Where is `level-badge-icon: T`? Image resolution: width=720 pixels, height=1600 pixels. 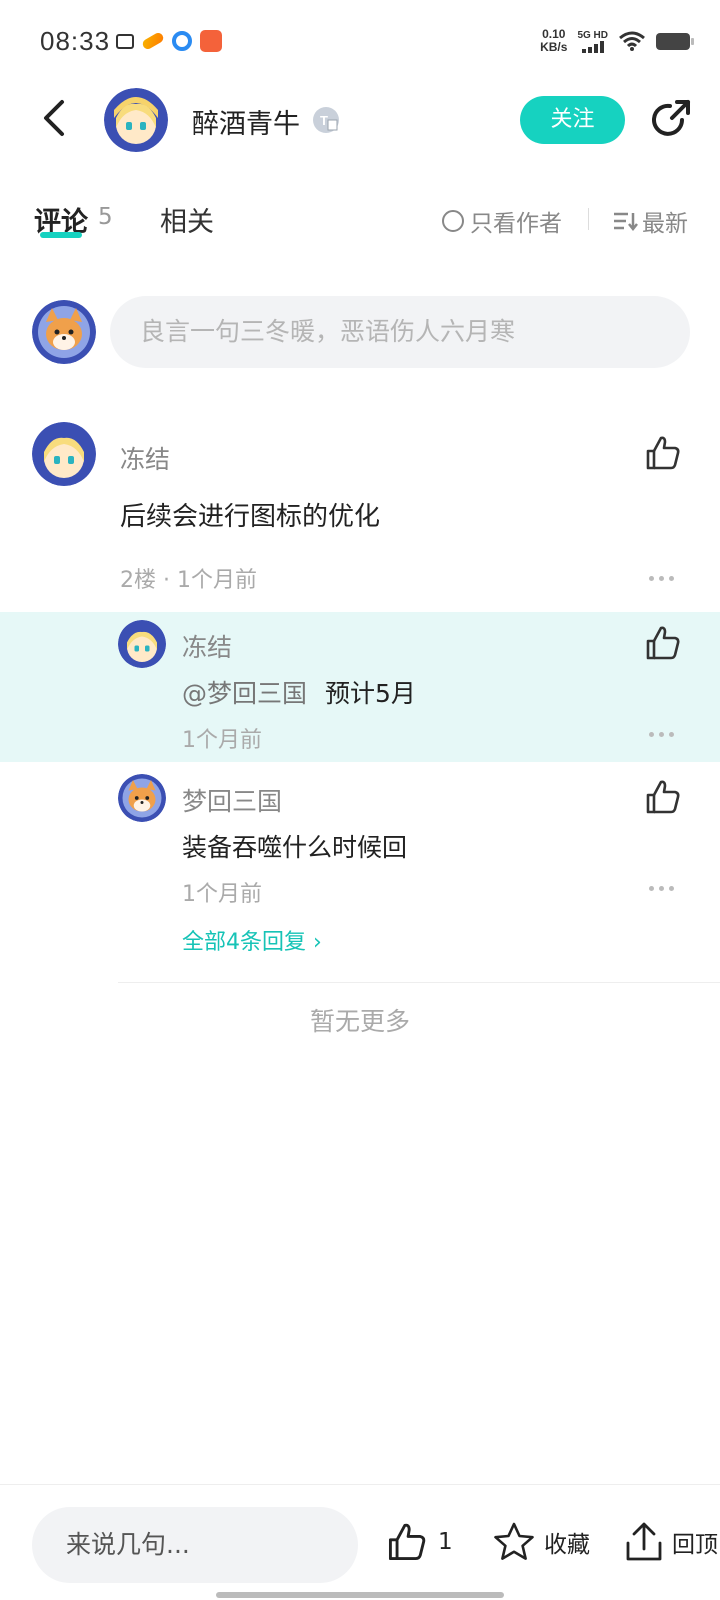
level-badge-icon: T is located at coordinates (326, 120).